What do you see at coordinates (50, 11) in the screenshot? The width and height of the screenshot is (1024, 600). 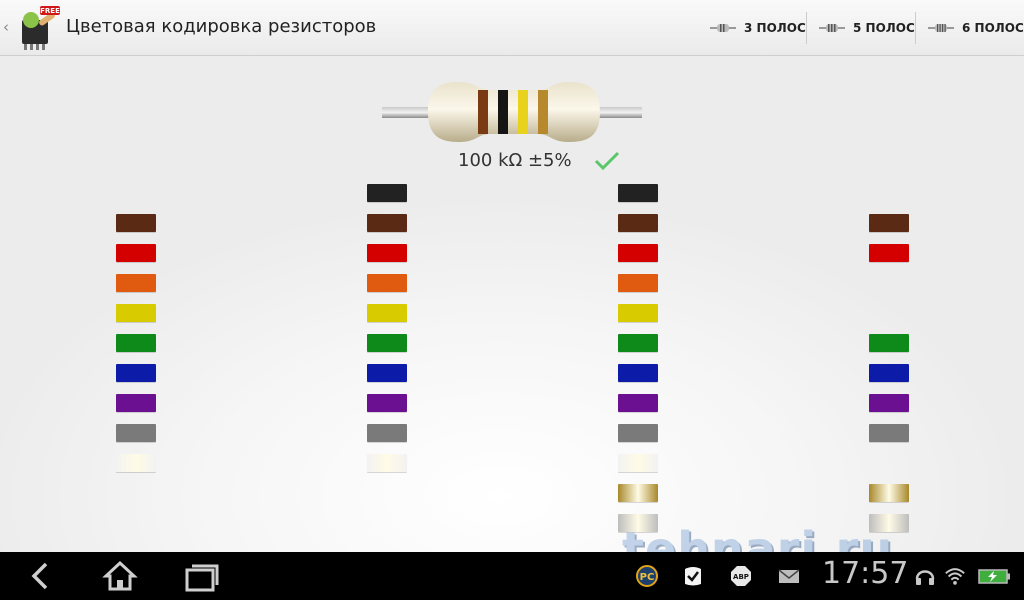 I see `free-badge: FREE` at bounding box center [50, 11].